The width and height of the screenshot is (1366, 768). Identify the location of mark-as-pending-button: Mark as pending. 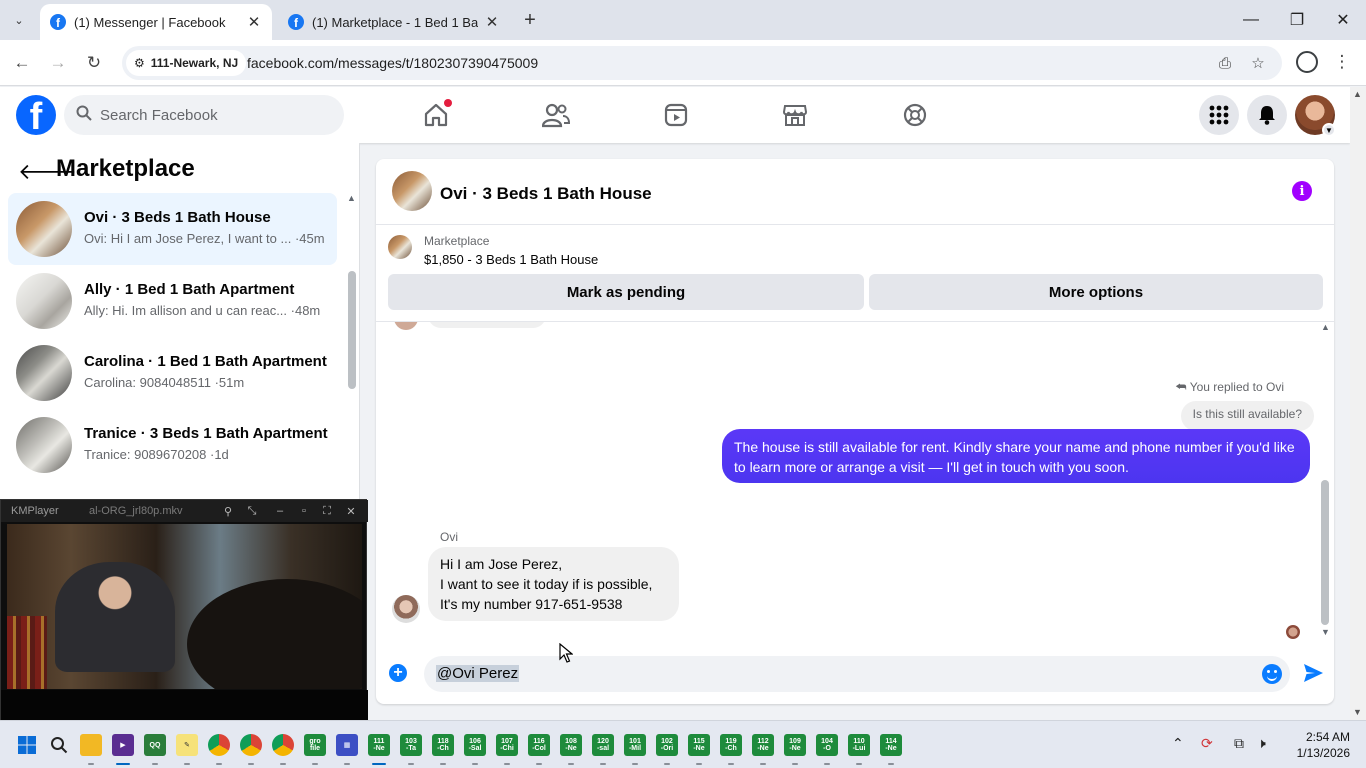
(626, 292).